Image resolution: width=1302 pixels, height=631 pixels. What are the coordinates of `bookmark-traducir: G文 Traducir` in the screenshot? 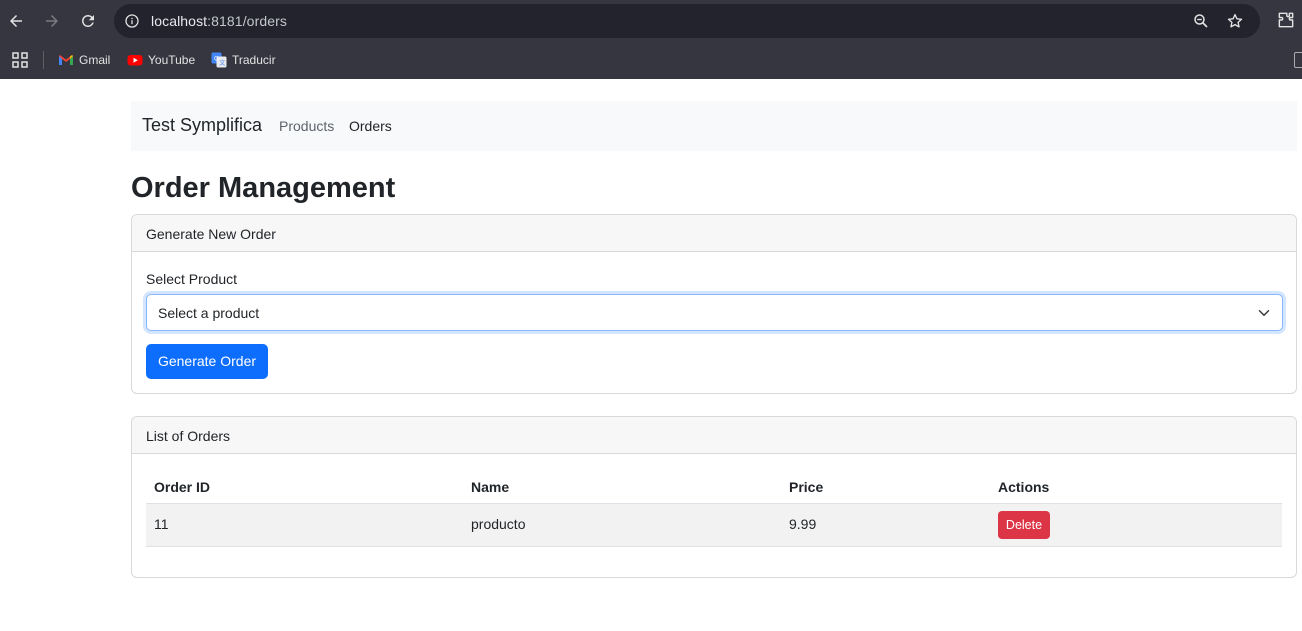 It's located at (243, 60).